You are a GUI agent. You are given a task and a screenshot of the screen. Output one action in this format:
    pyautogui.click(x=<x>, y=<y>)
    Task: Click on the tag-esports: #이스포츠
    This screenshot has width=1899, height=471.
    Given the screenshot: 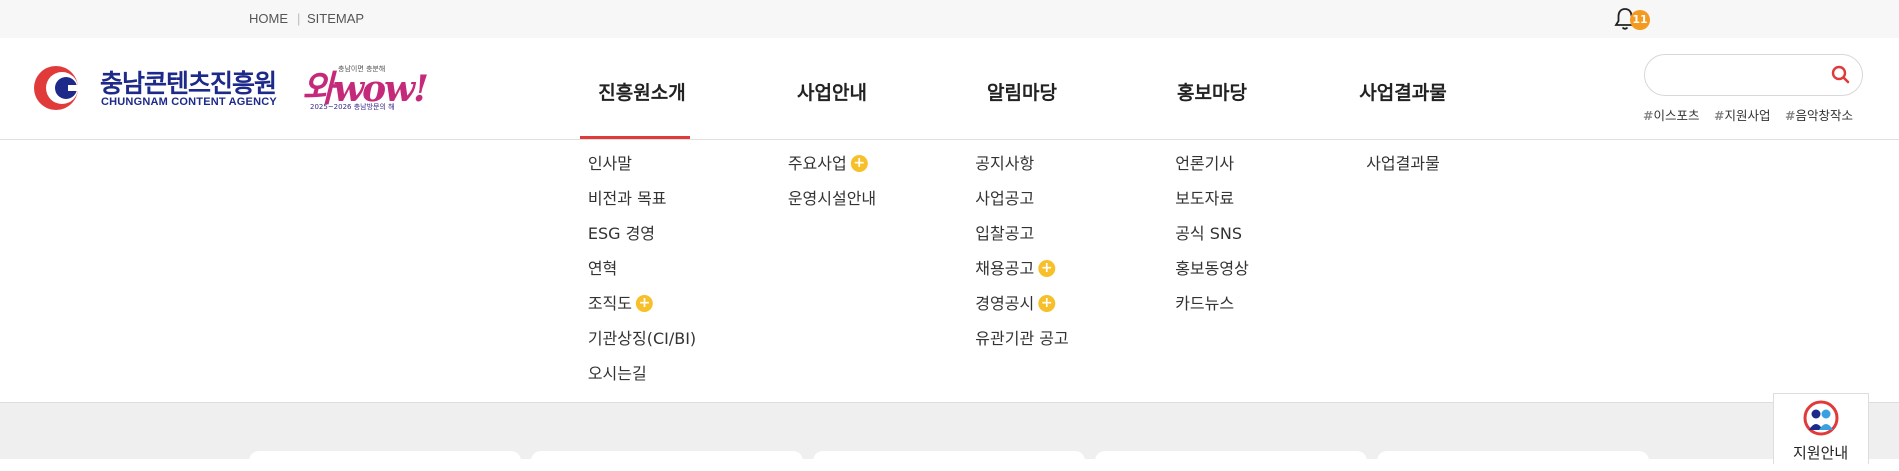 What is the action you would take?
    pyautogui.click(x=1671, y=114)
    